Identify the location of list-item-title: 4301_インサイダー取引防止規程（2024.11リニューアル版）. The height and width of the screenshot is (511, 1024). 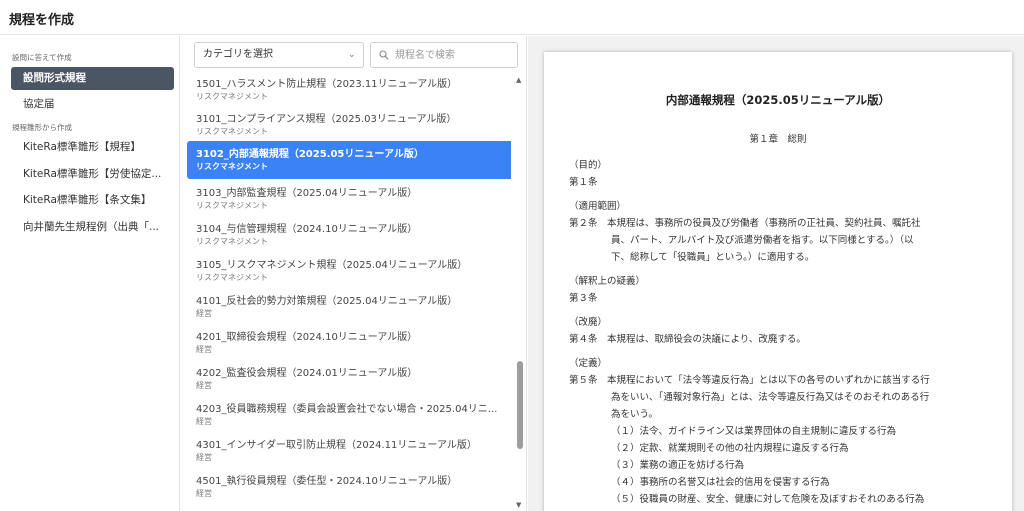
(336, 445).